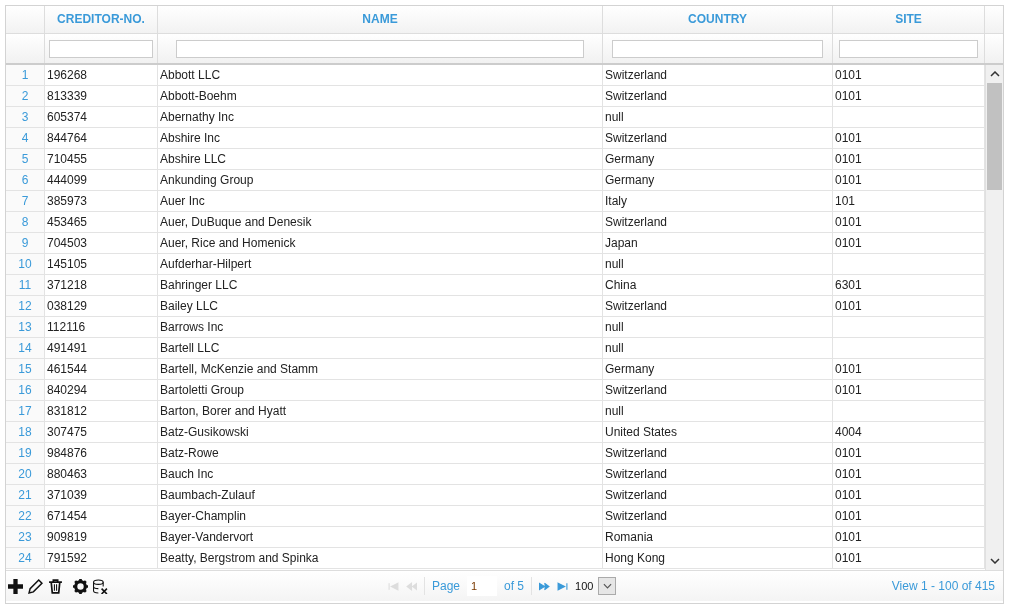 This screenshot has height=609, width=1011. Describe the element at coordinates (101, 537) in the screenshot. I see `table-cell: 909819` at that location.